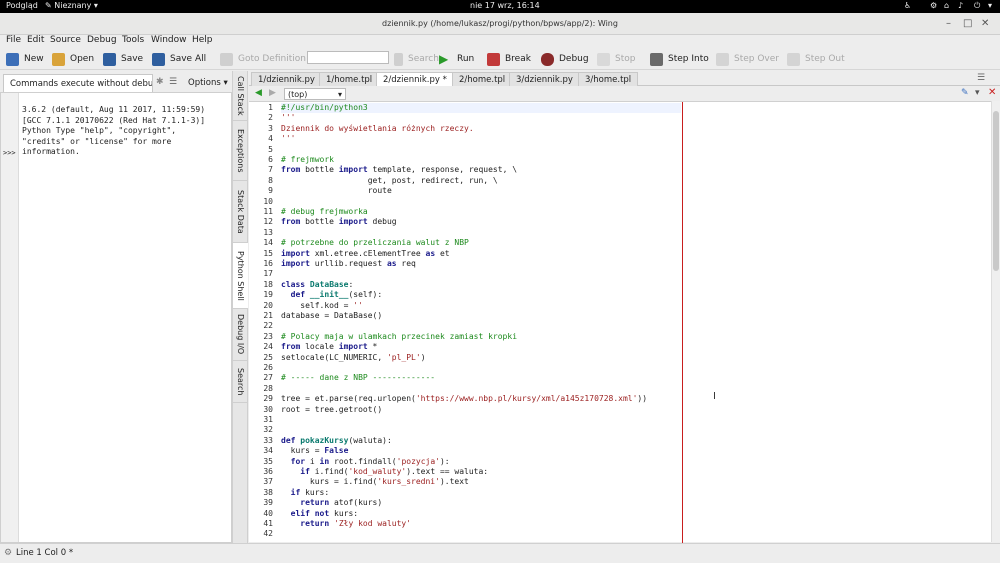 The height and width of the screenshot is (563, 1000). What do you see at coordinates (188, 59) in the screenshot?
I see `save-all-label: Save All` at bounding box center [188, 59].